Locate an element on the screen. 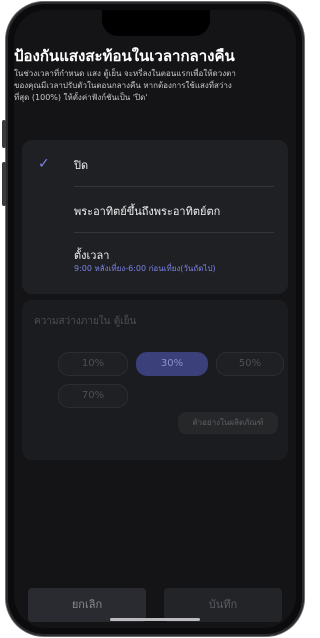 The image size is (320, 638). brightness-title: ความสว่างภายใน ตู้เย็น is located at coordinates (85, 321).